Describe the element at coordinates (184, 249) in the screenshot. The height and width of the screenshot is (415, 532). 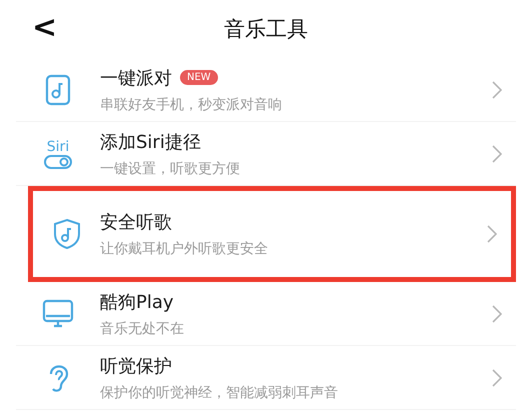
I see `item-subtitle: 让你戴耳机户外听歌更安全` at that location.